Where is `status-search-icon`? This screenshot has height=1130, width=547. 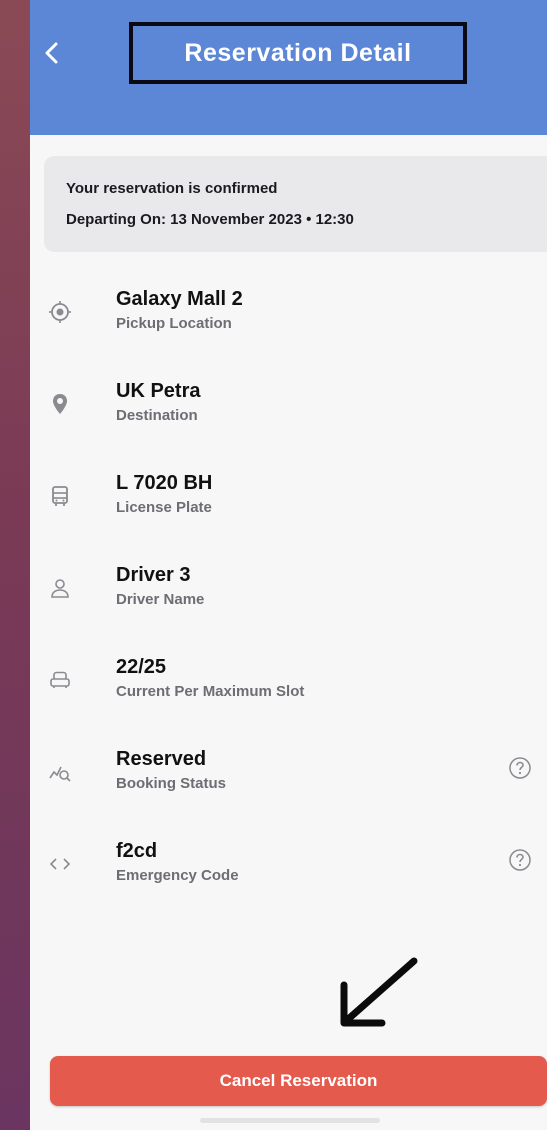
status-search-icon is located at coordinates (60, 772).